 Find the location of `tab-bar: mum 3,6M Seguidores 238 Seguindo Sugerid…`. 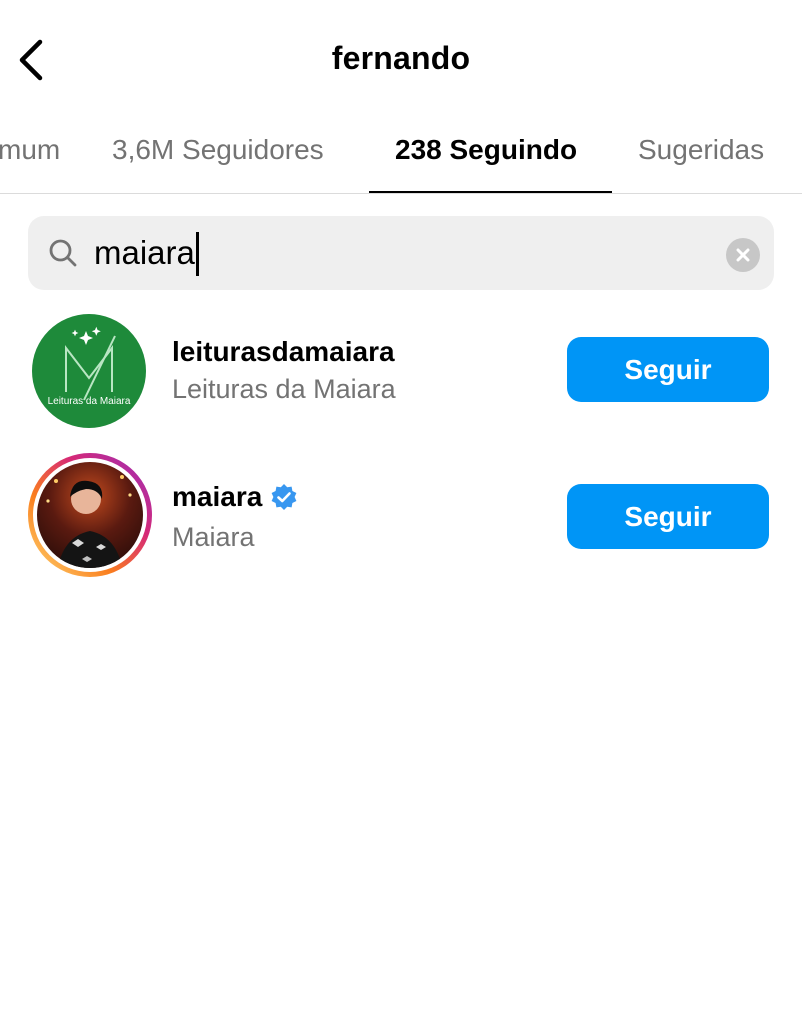

tab-bar: mum 3,6M Seguidores 238 Seguindo Sugerid… is located at coordinates (401, 157).